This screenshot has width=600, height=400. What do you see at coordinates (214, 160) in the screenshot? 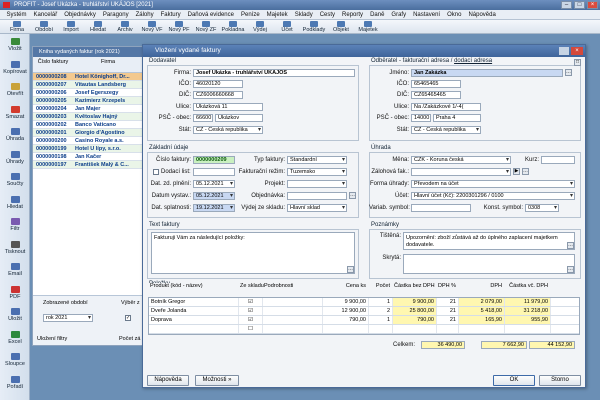
I see `invoice-number-field: 0000000209` at bounding box center [214, 160].